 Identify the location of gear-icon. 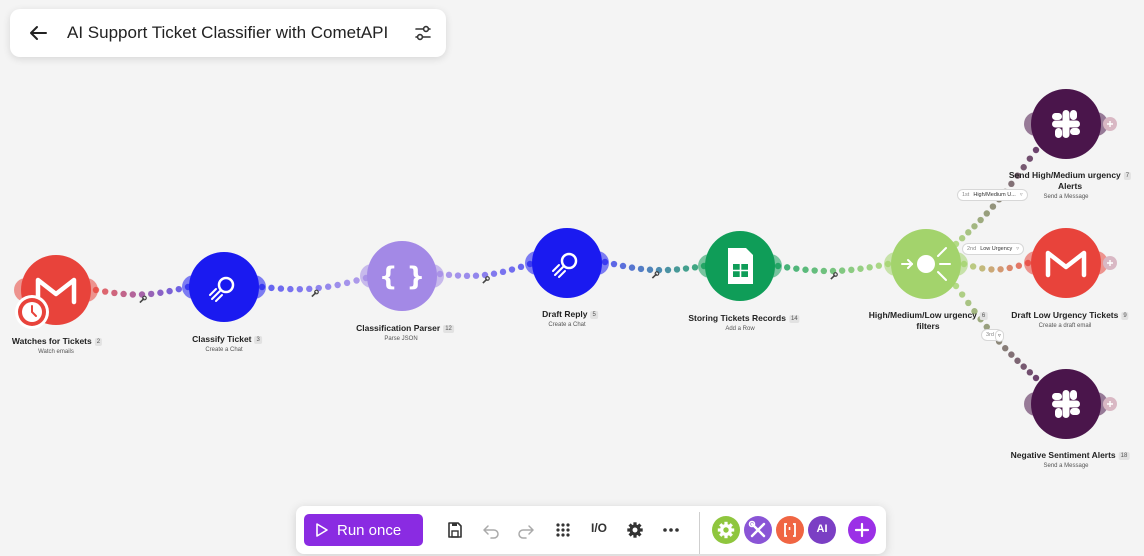
(726, 530).